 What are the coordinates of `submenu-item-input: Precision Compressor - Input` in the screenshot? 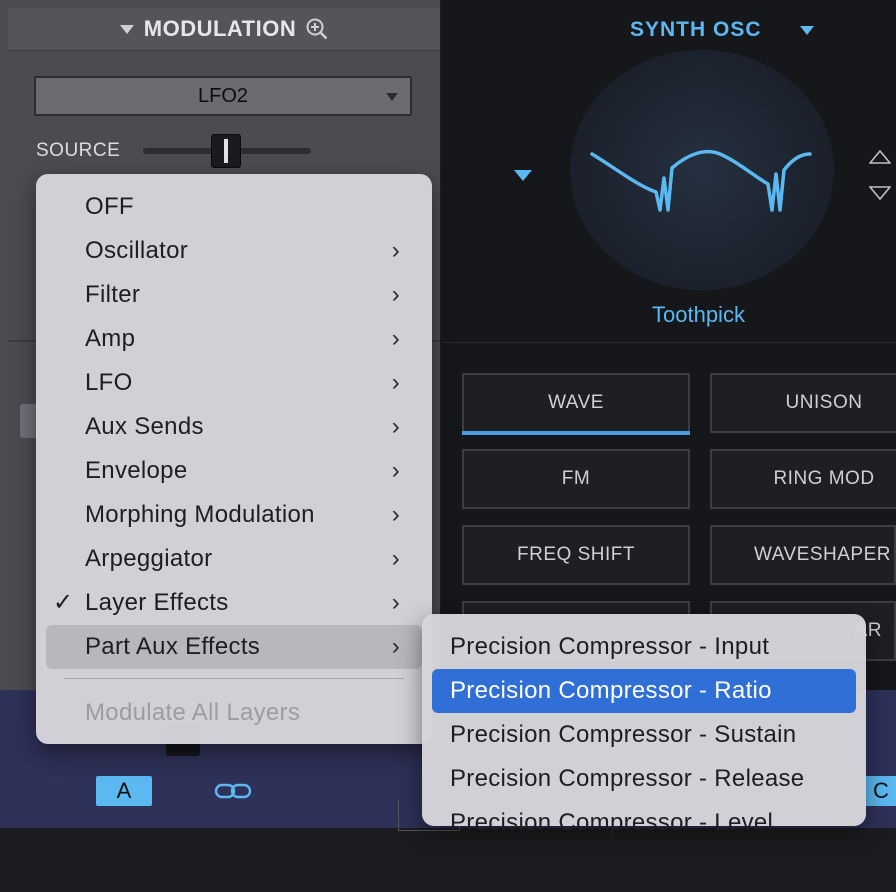 It's located at (644, 647).